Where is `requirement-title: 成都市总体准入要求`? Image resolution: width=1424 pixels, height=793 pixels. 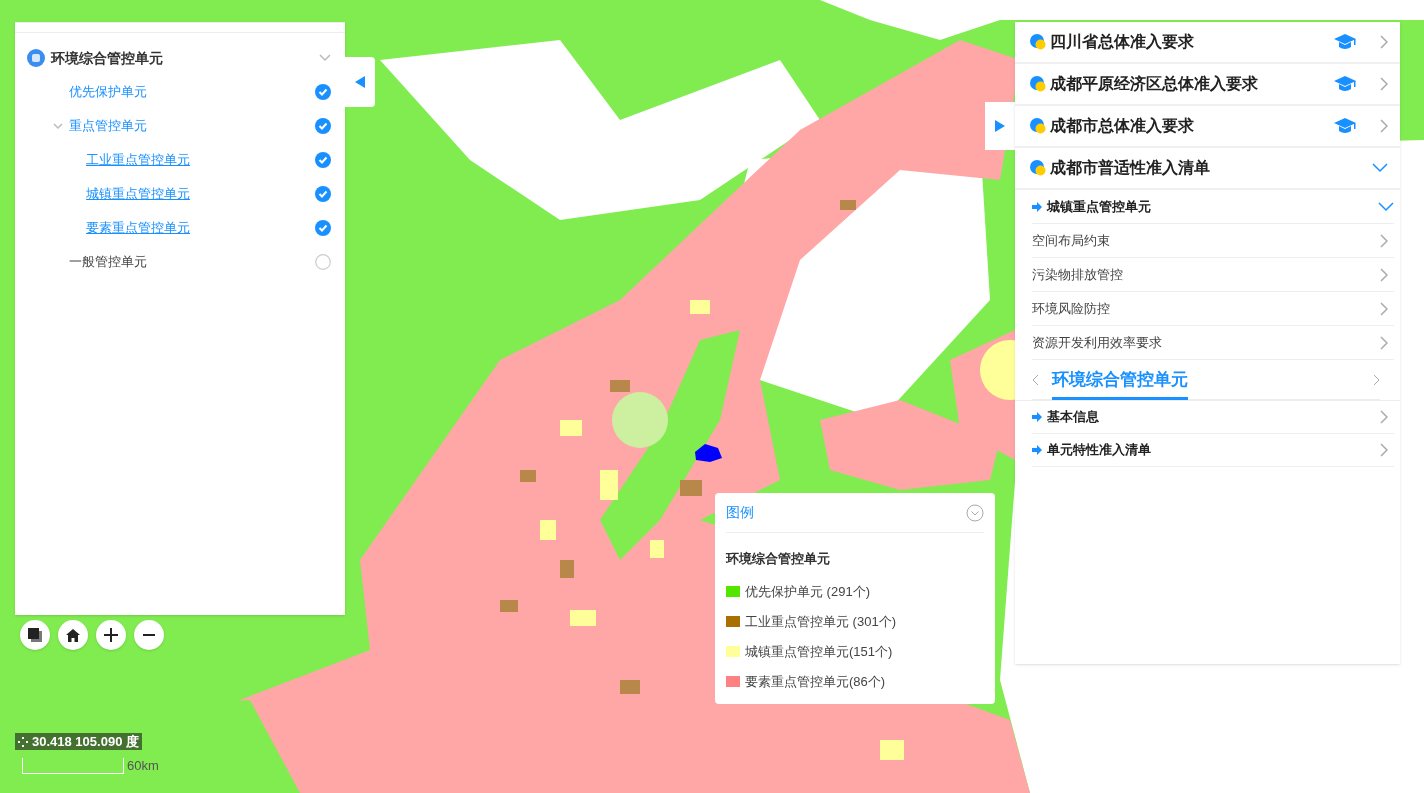 requirement-title: 成都市总体准入要求 is located at coordinates (1122, 126).